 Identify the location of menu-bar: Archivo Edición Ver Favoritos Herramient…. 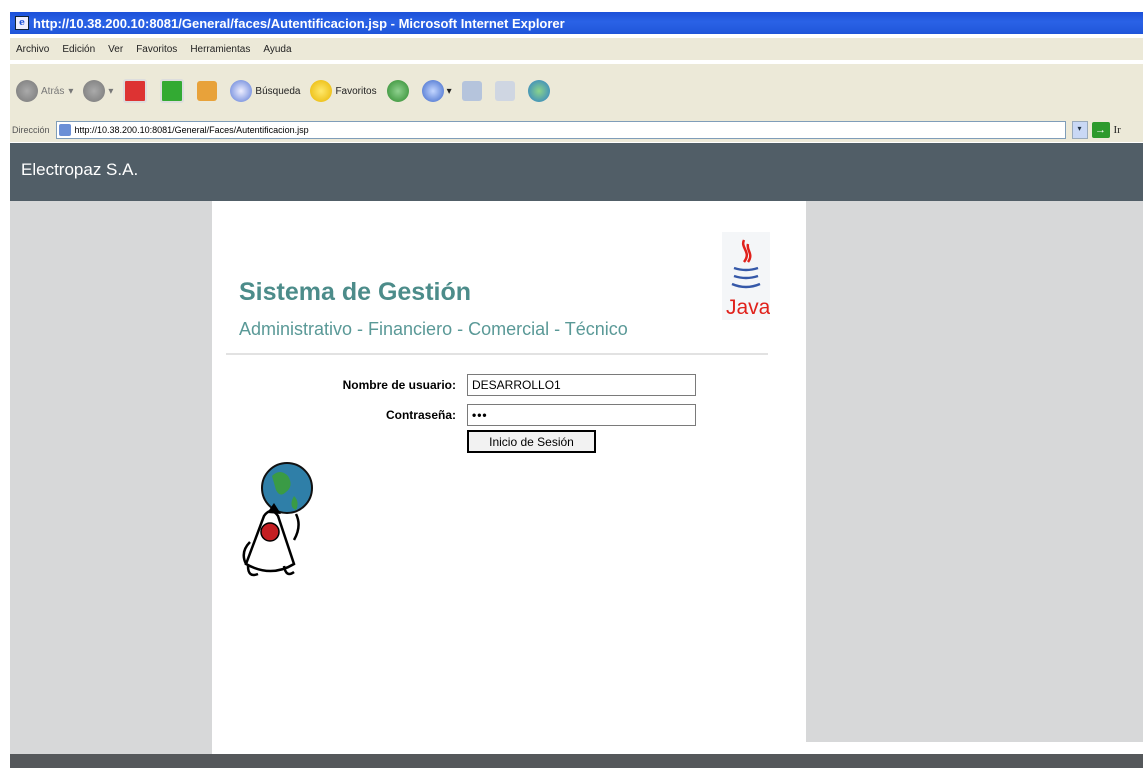
(576, 49).